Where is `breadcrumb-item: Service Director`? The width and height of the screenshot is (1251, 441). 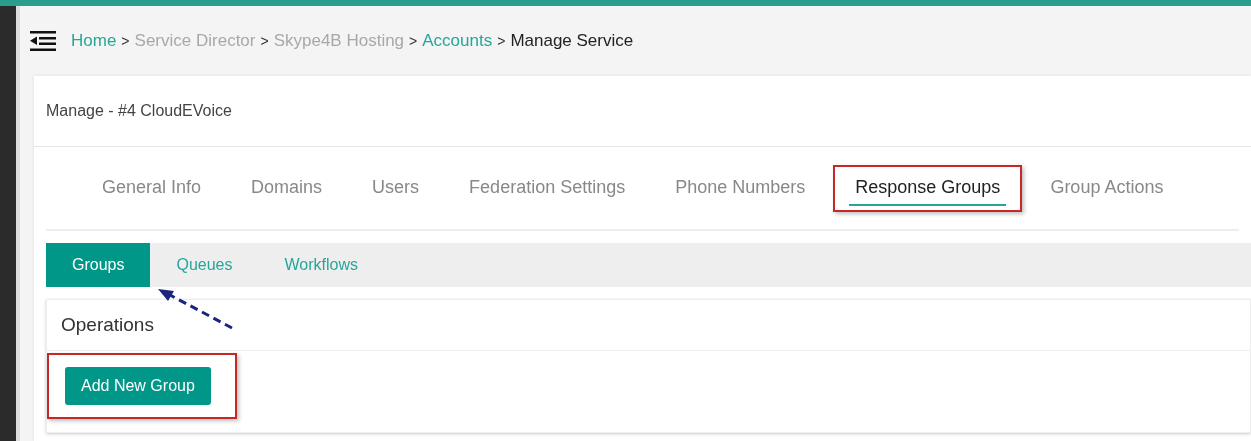 breadcrumb-item: Service Director is located at coordinates (195, 41).